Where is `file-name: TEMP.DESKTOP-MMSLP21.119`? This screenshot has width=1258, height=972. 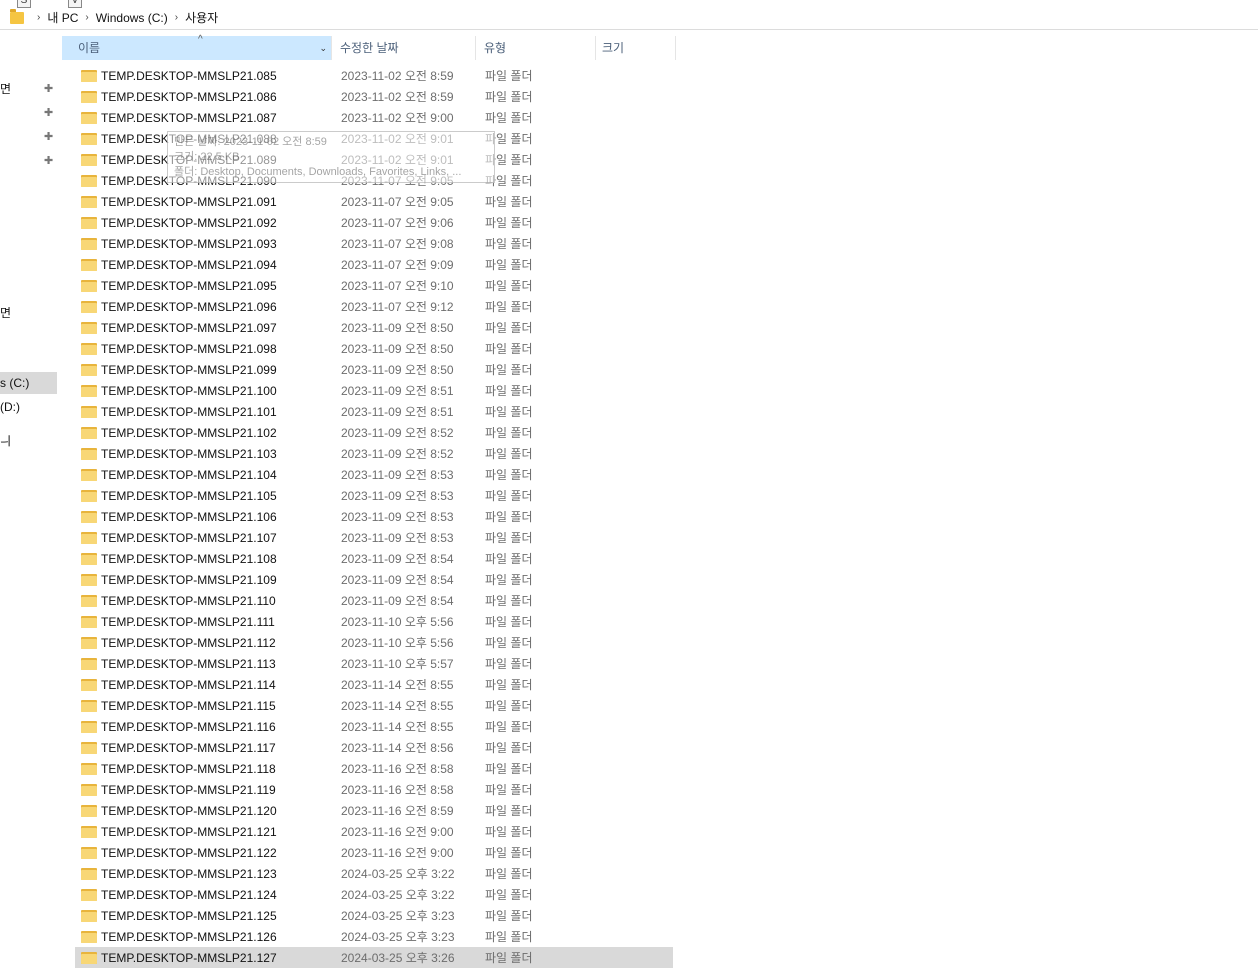
file-name: TEMP.DESKTOP-MMSLP21.119 is located at coordinates (188, 789).